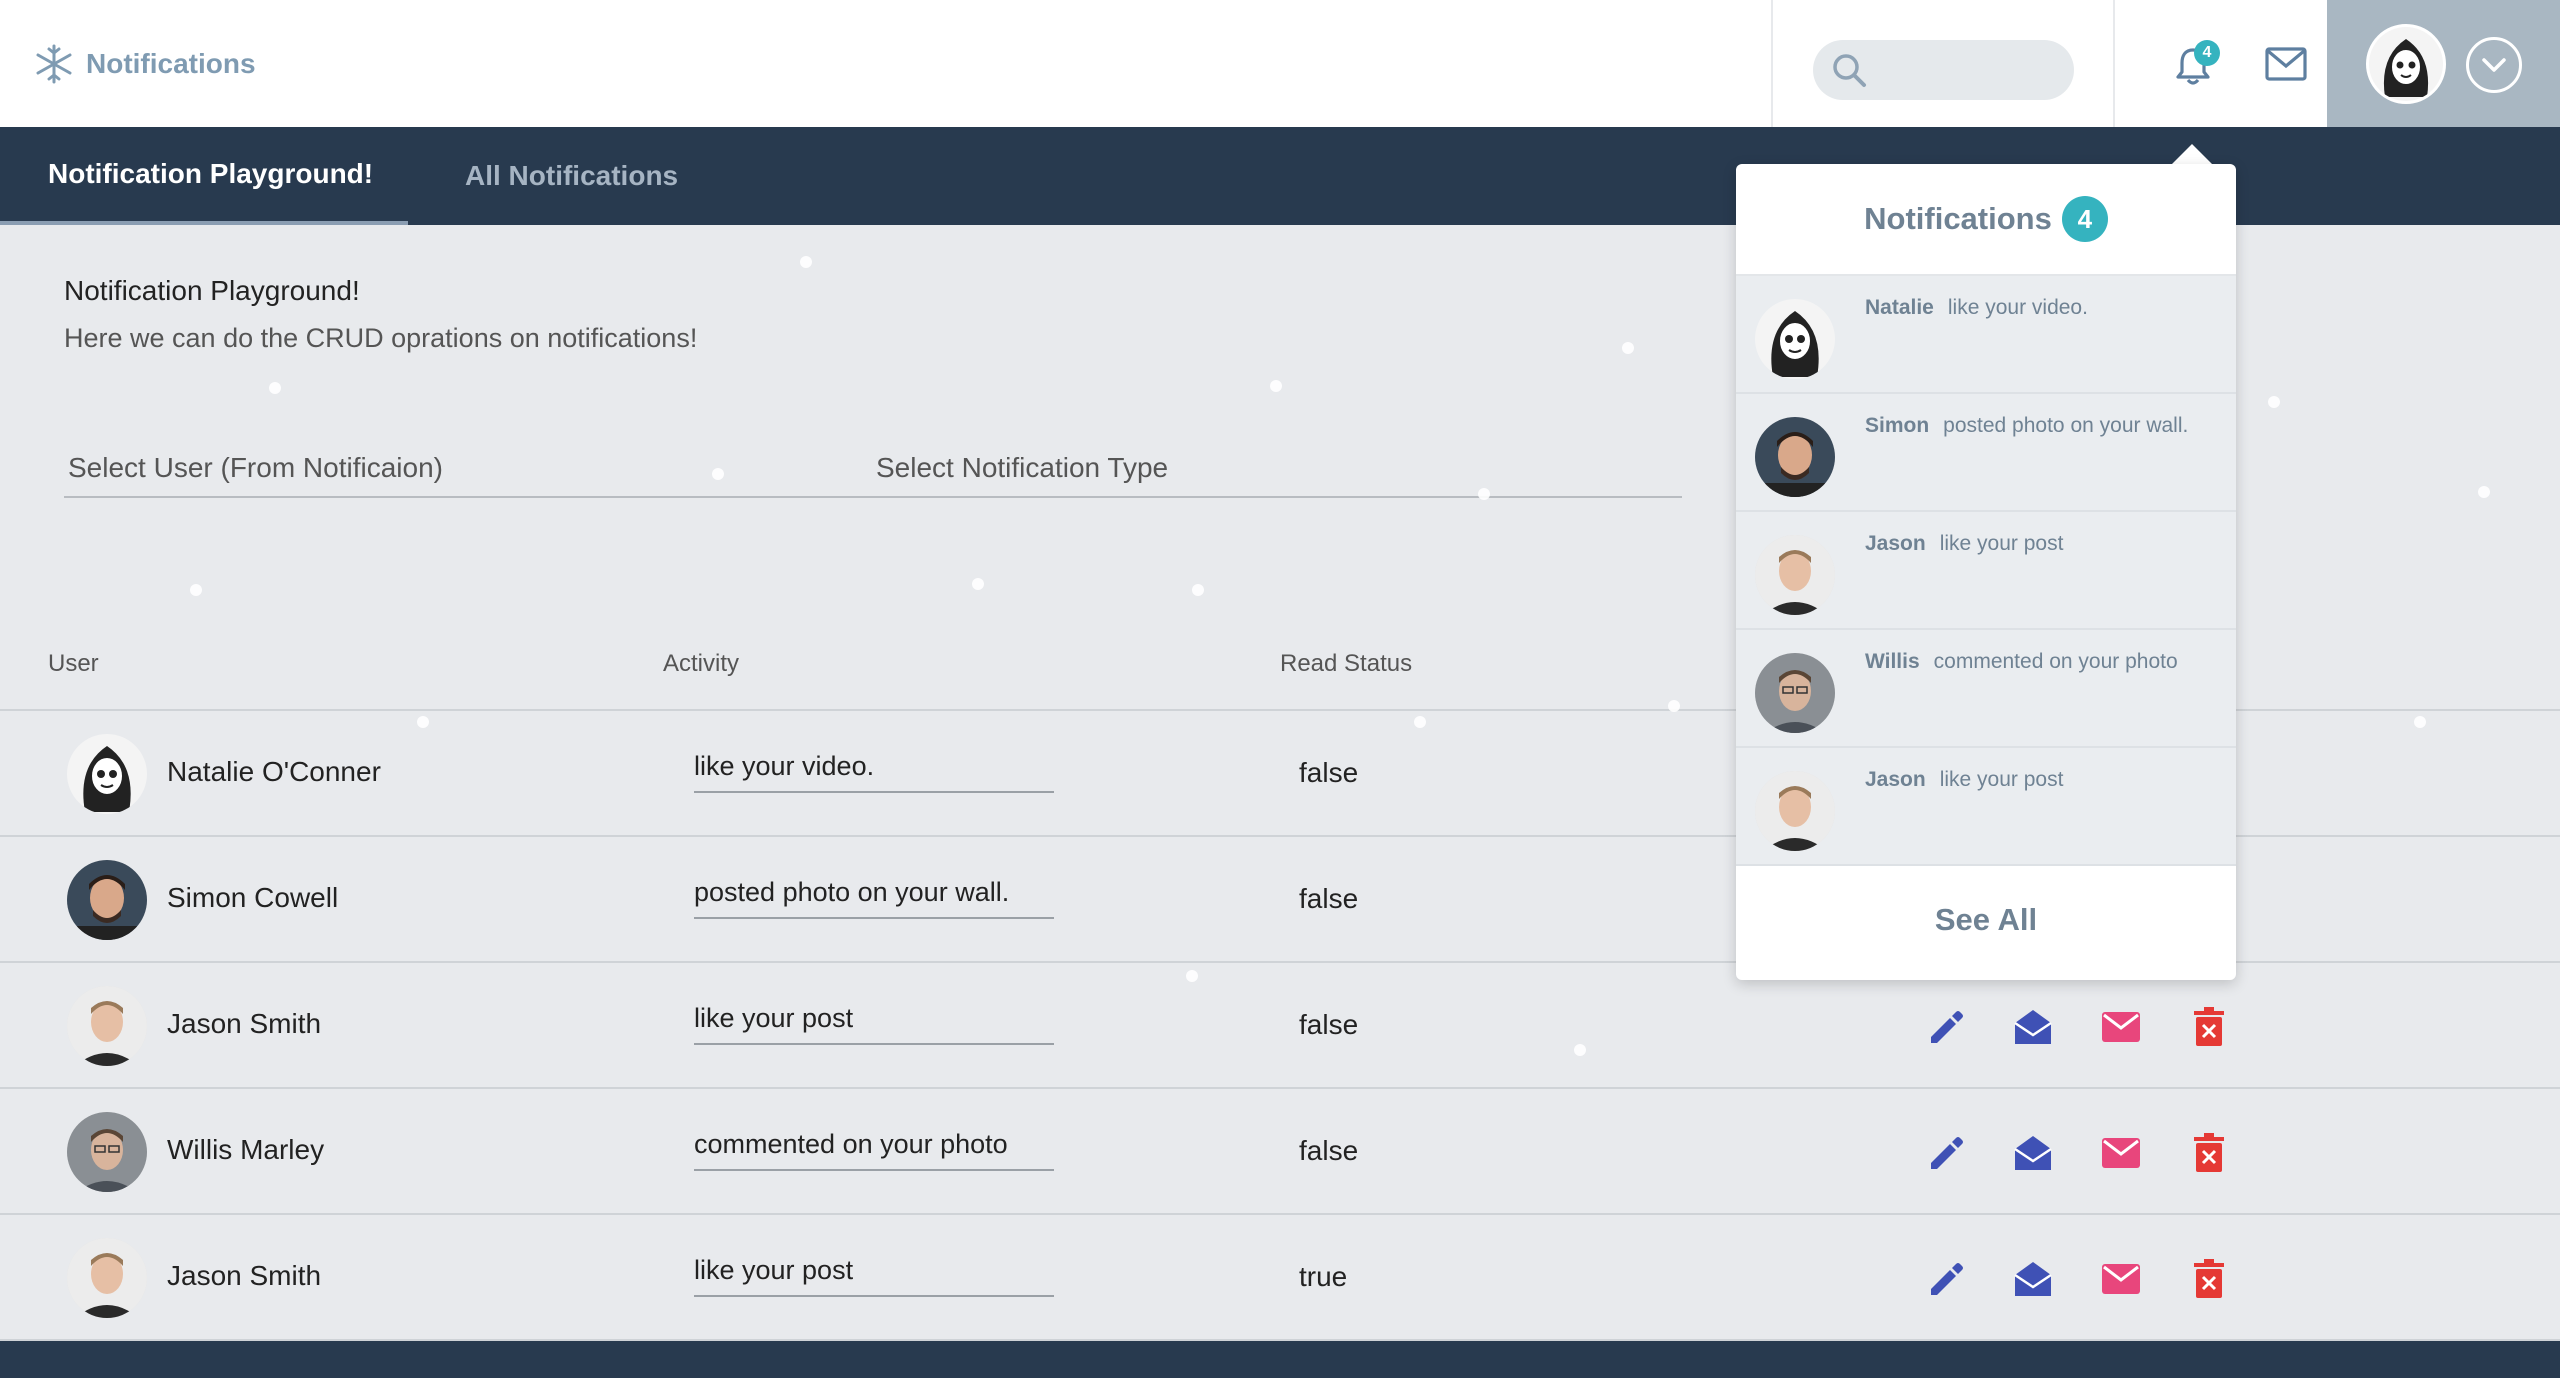 This screenshot has height=1378, width=2560. What do you see at coordinates (1897, 425) in the screenshot?
I see `notification-user: Simon` at bounding box center [1897, 425].